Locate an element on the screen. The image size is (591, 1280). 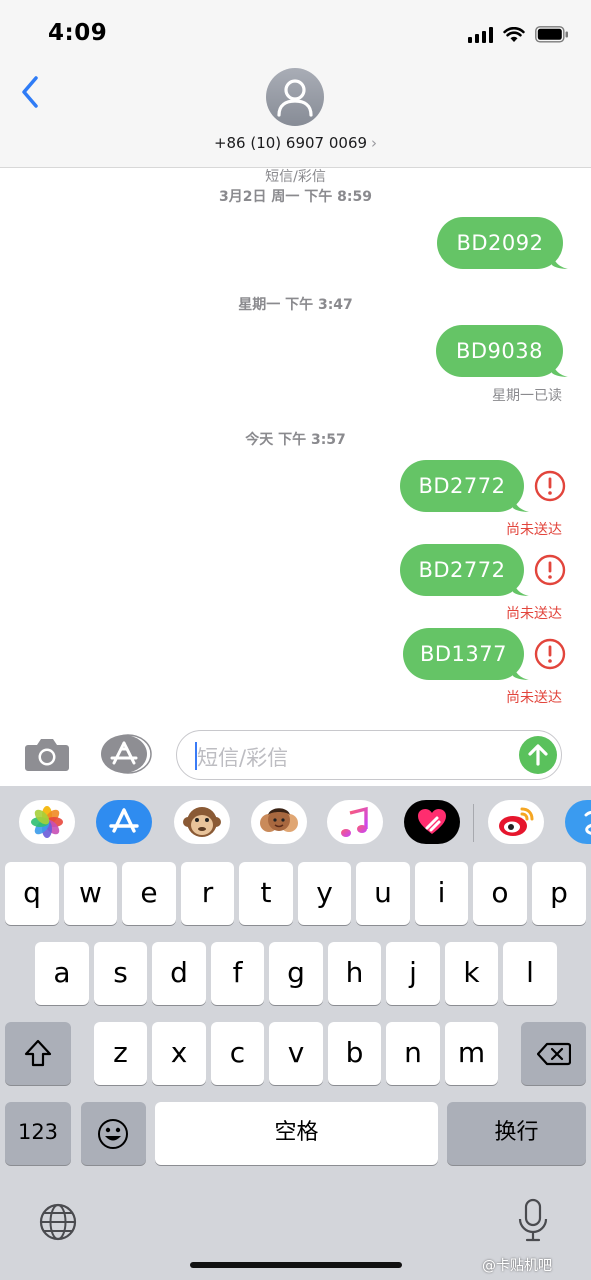
cellular-signal-icon is located at coordinates (480, 34).